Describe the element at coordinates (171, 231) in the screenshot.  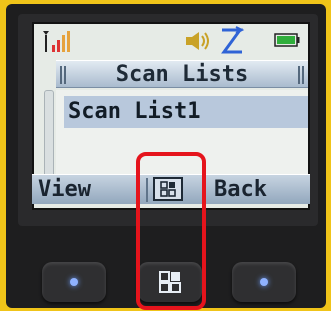
I see `menu-key-highlight` at that location.